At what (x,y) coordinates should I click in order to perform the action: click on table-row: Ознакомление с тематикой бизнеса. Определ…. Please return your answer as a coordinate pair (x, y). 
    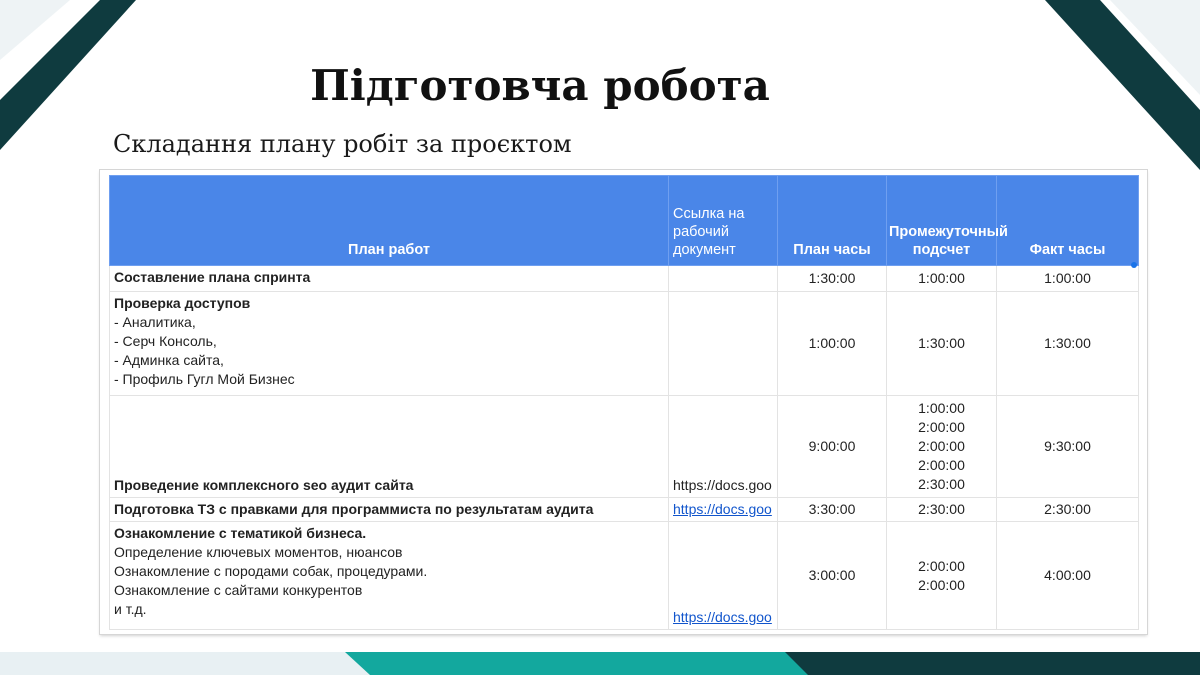
    Looking at the image, I should click on (624, 575).